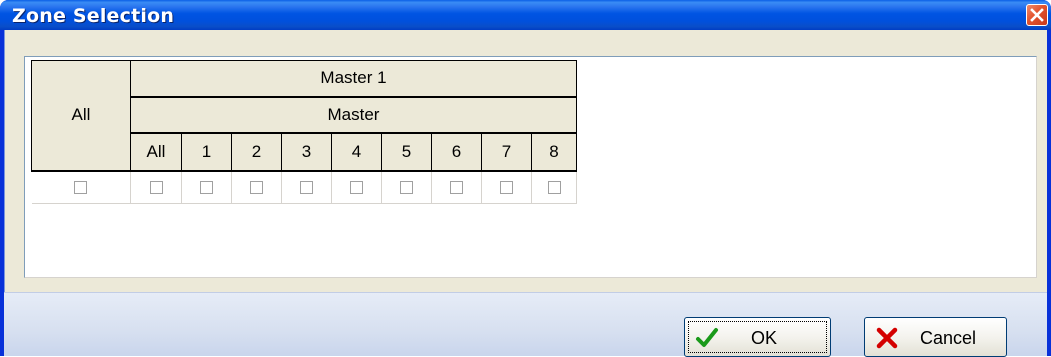  I want to click on checkmark-icon, so click(707, 337).